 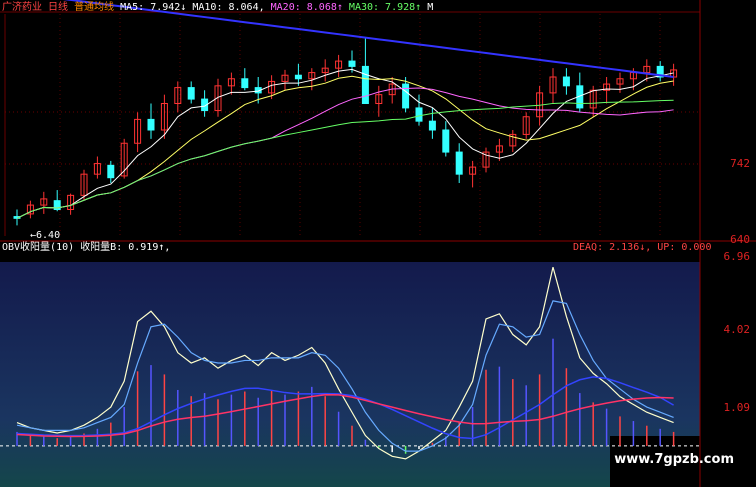 What do you see at coordinates (737, 407) in the screenshot?
I see `sub-label-109: 1.09` at bounding box center [737, 407].